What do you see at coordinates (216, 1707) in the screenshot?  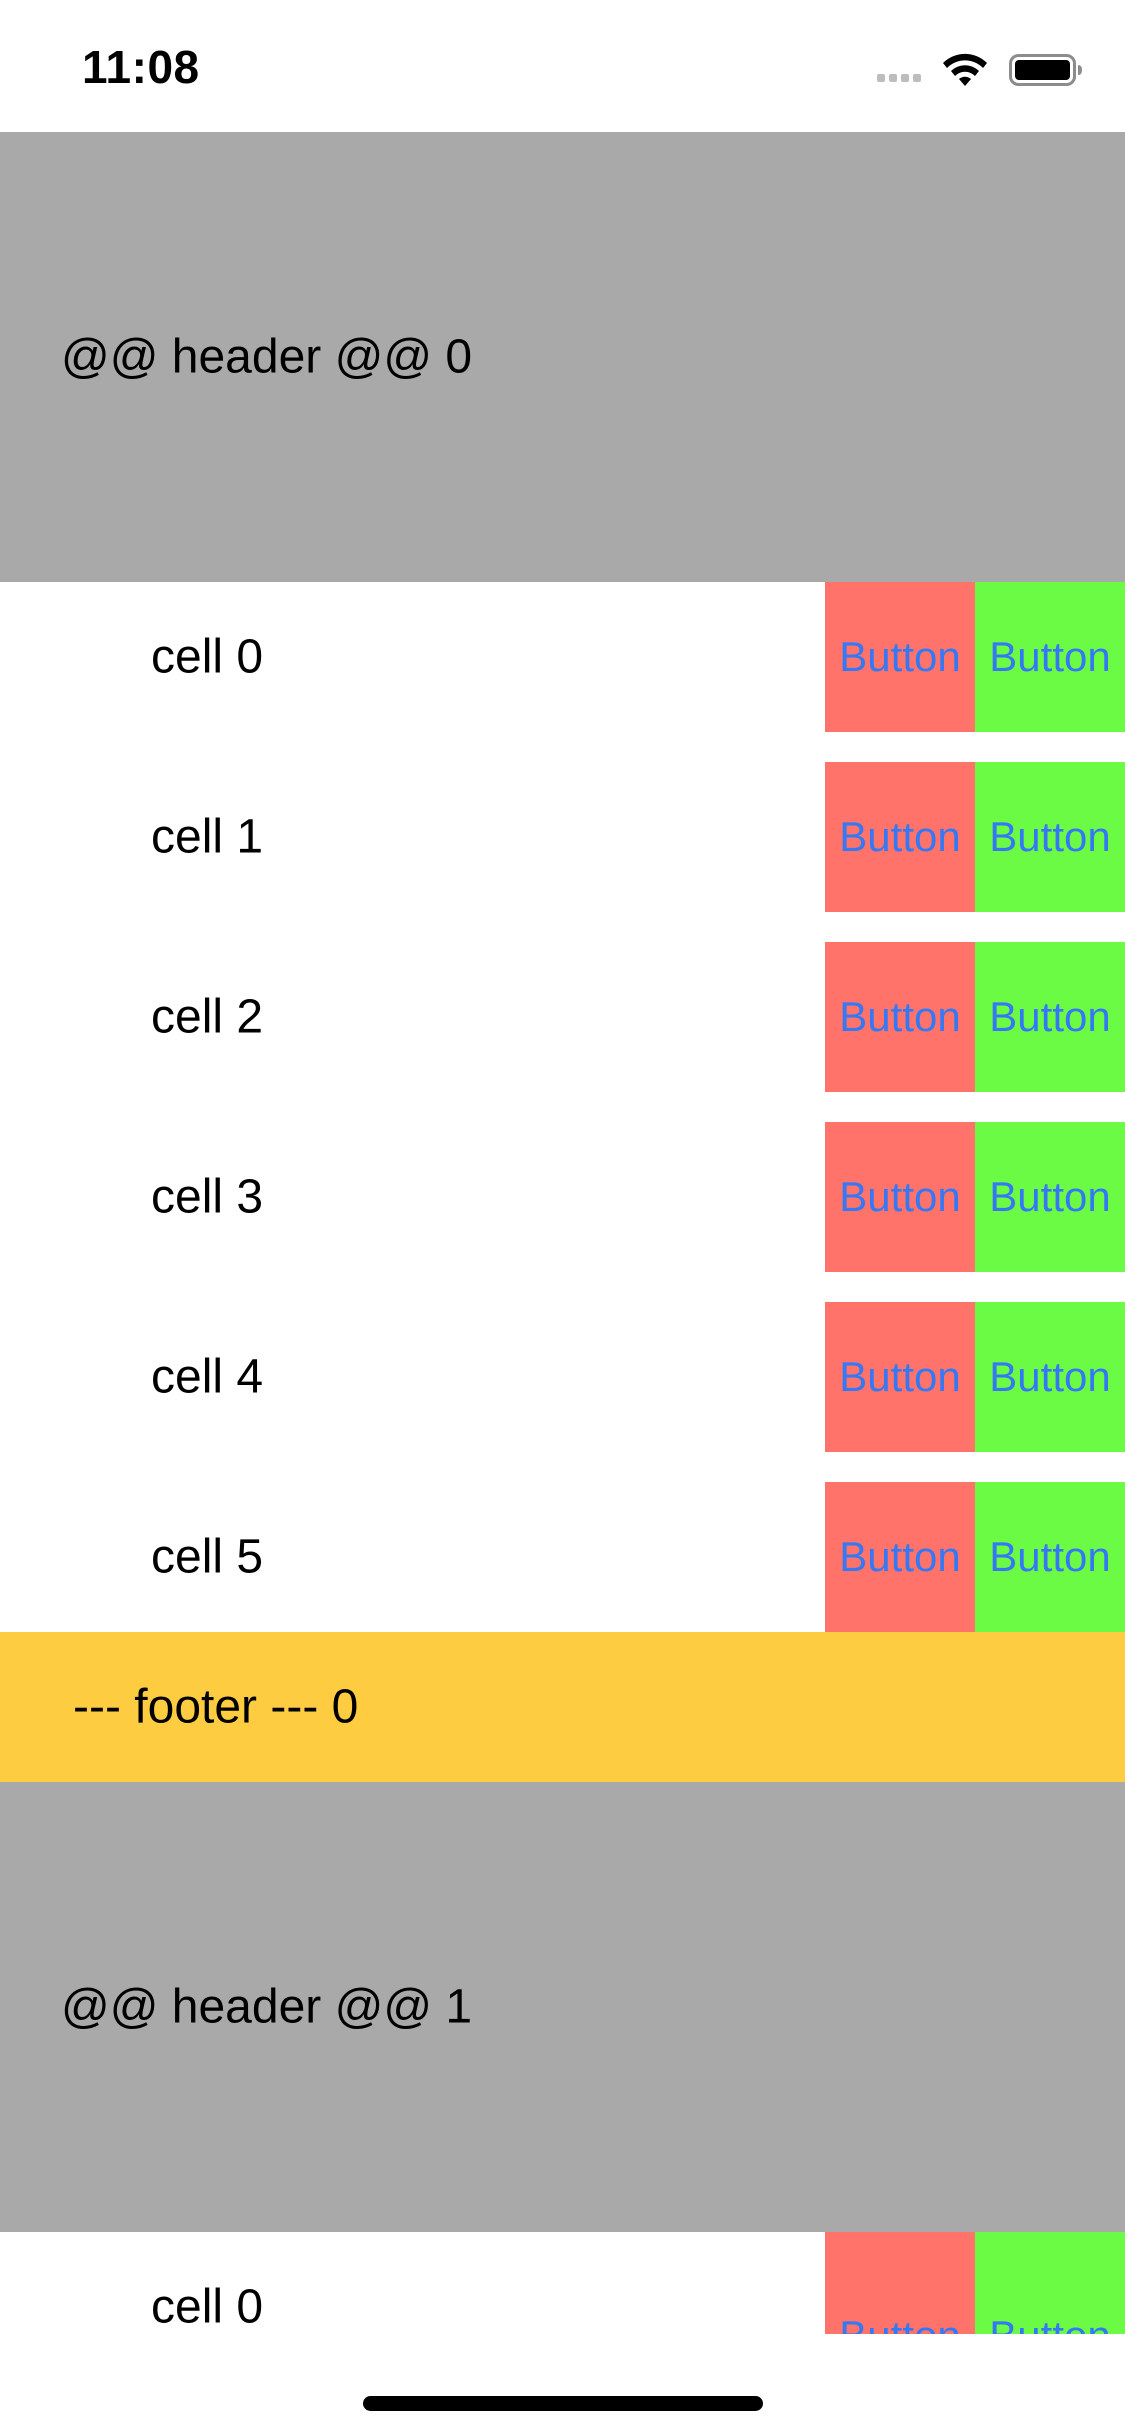 I see `section-footer-label: --- footer --- 0` at bounding box center [216, 1707].